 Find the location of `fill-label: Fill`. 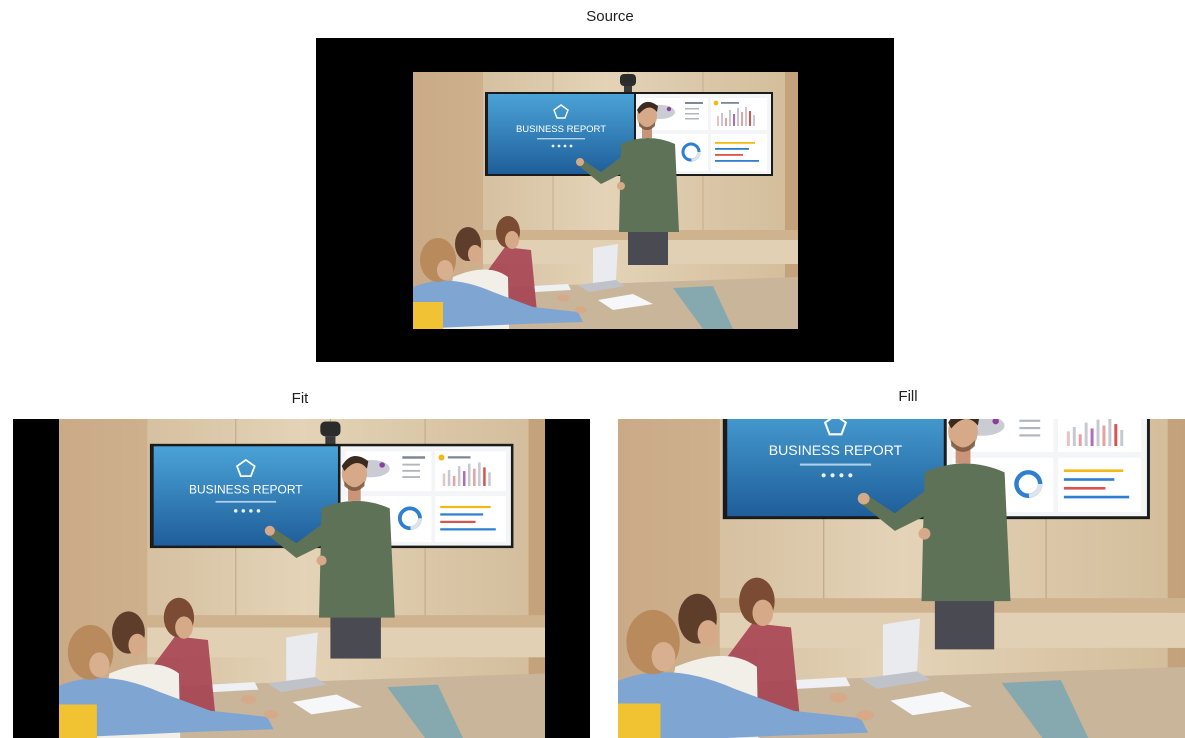

fill-label: Fill is located at coordinates (908, 396).